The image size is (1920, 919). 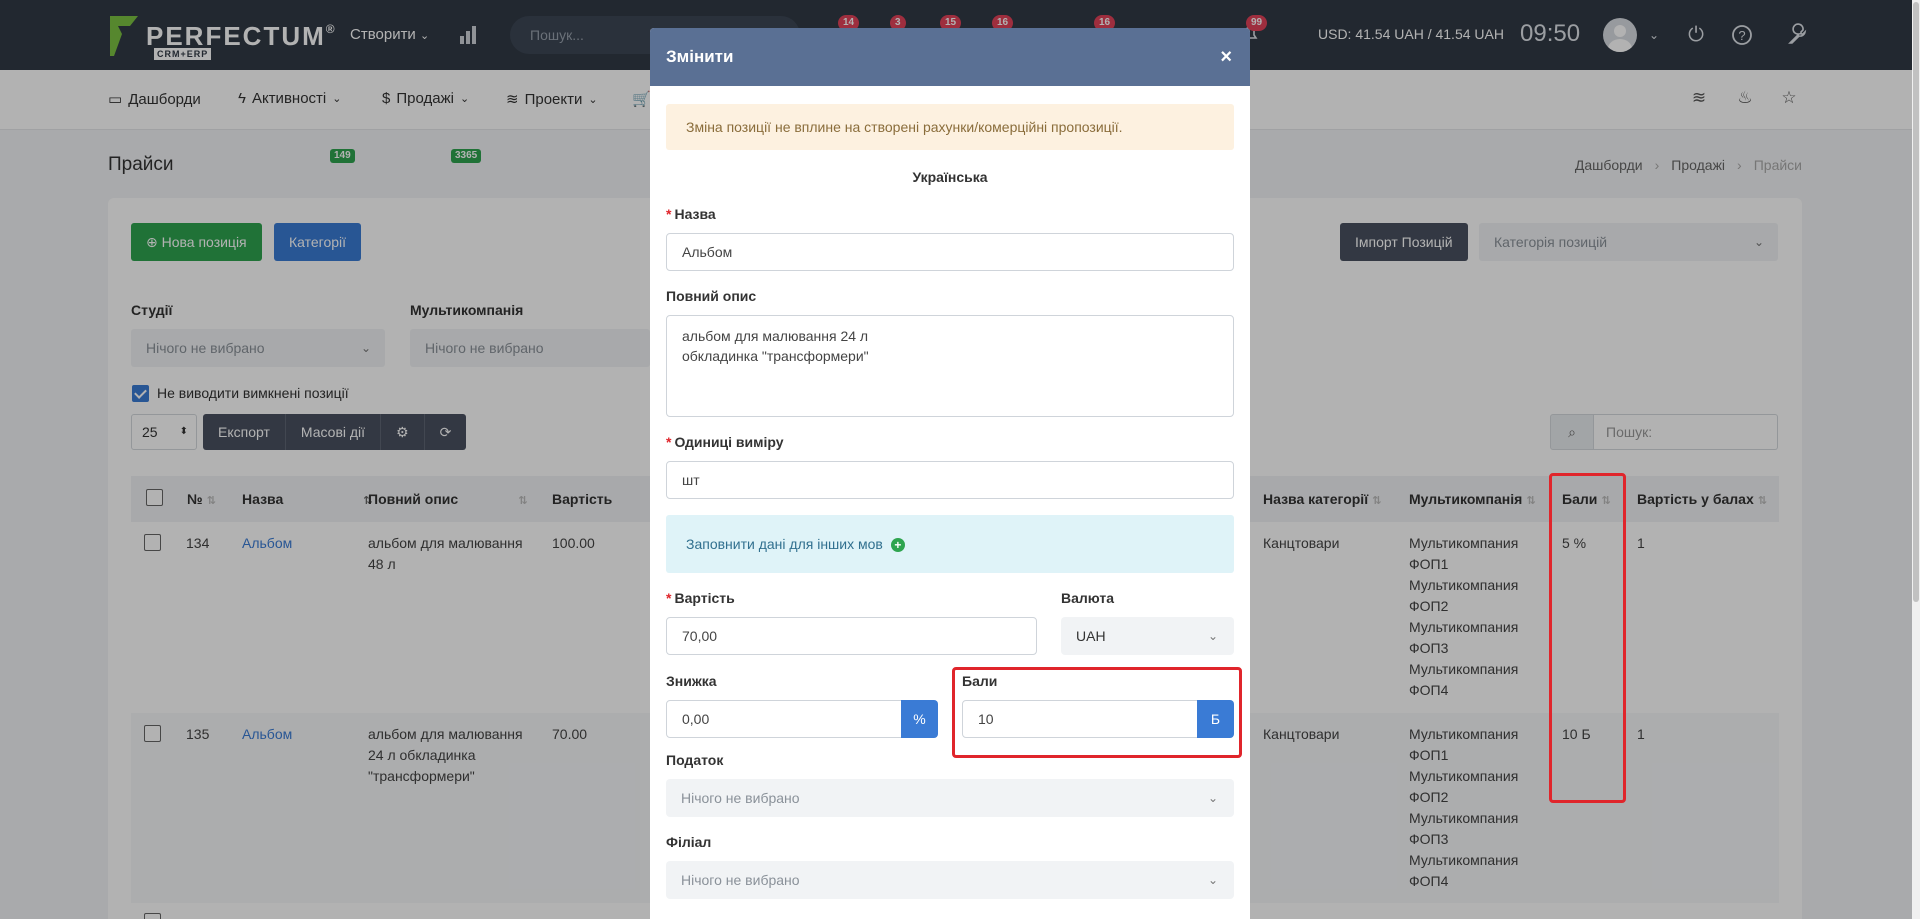 I want to click on currency-select: UAH ⌄, so click(x=1147, y=636).